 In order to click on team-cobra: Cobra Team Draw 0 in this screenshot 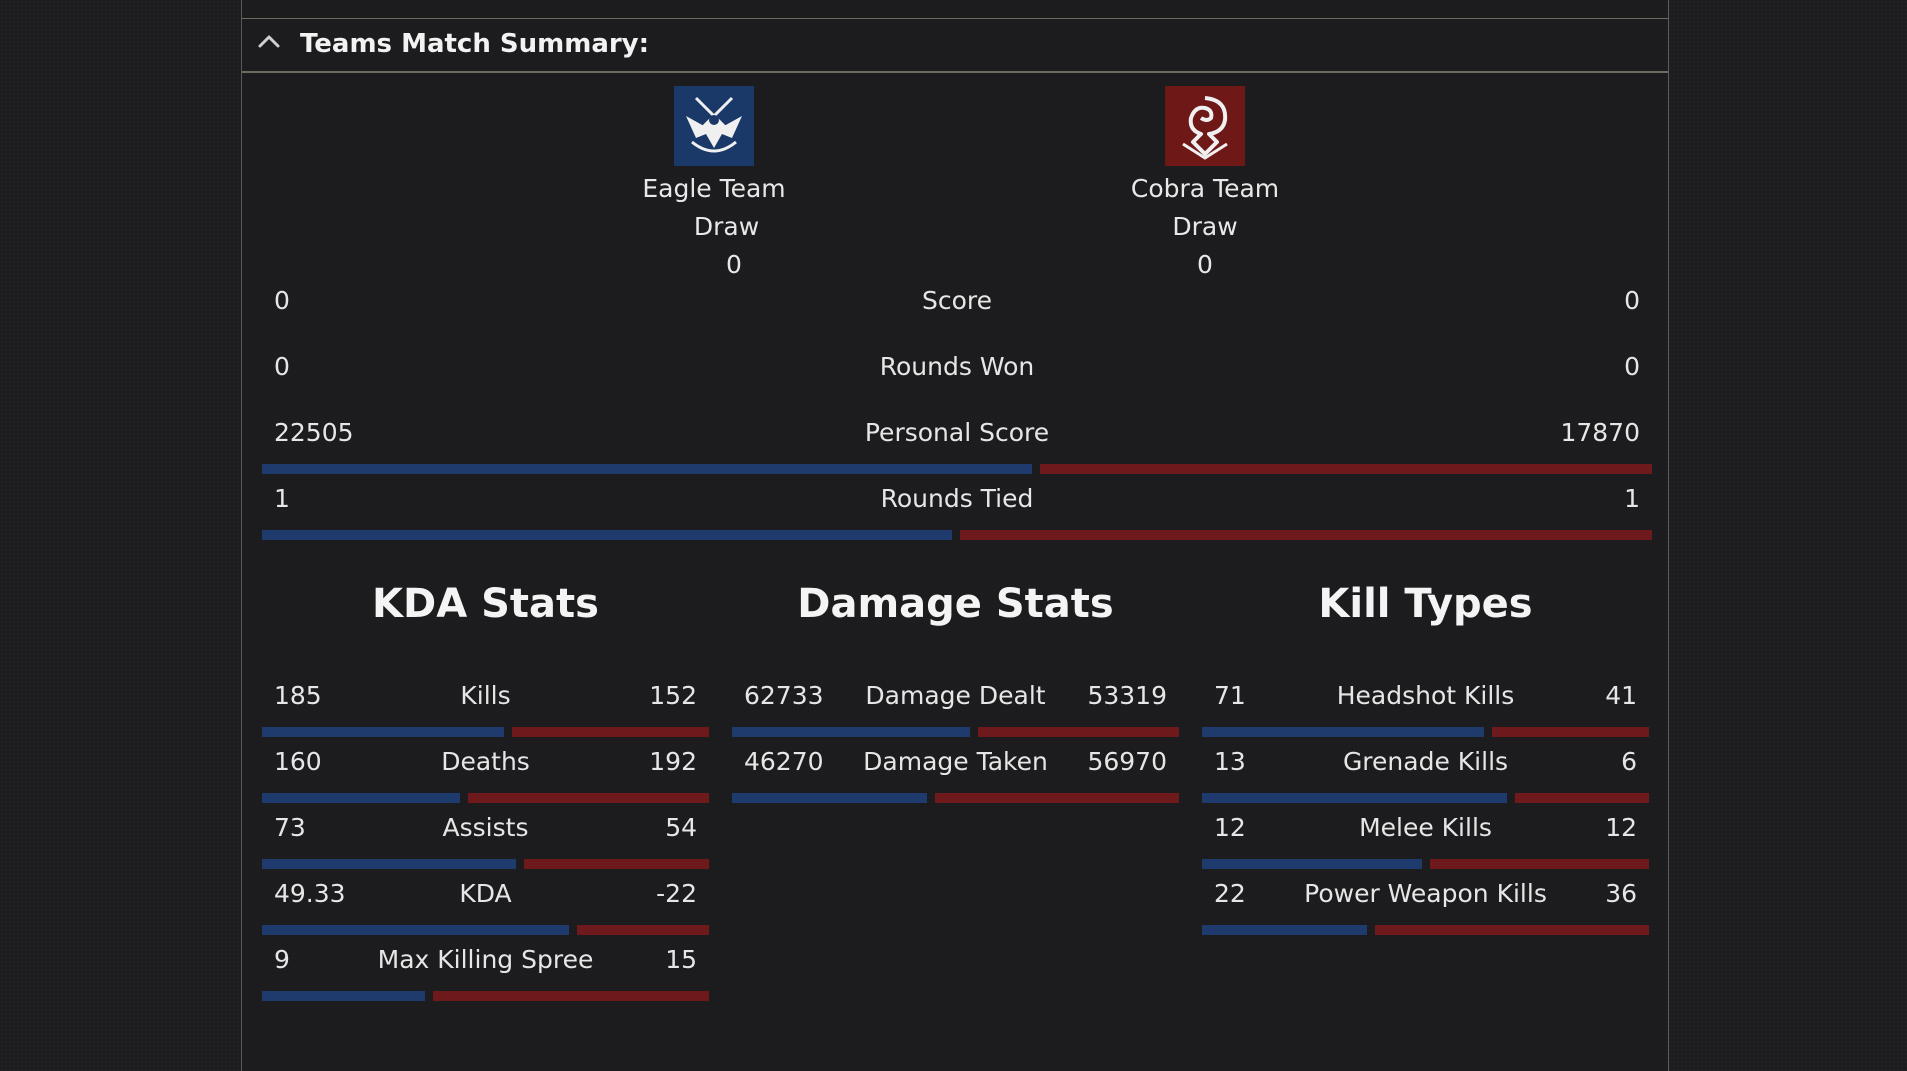, I will do `click(1205, 185)`.